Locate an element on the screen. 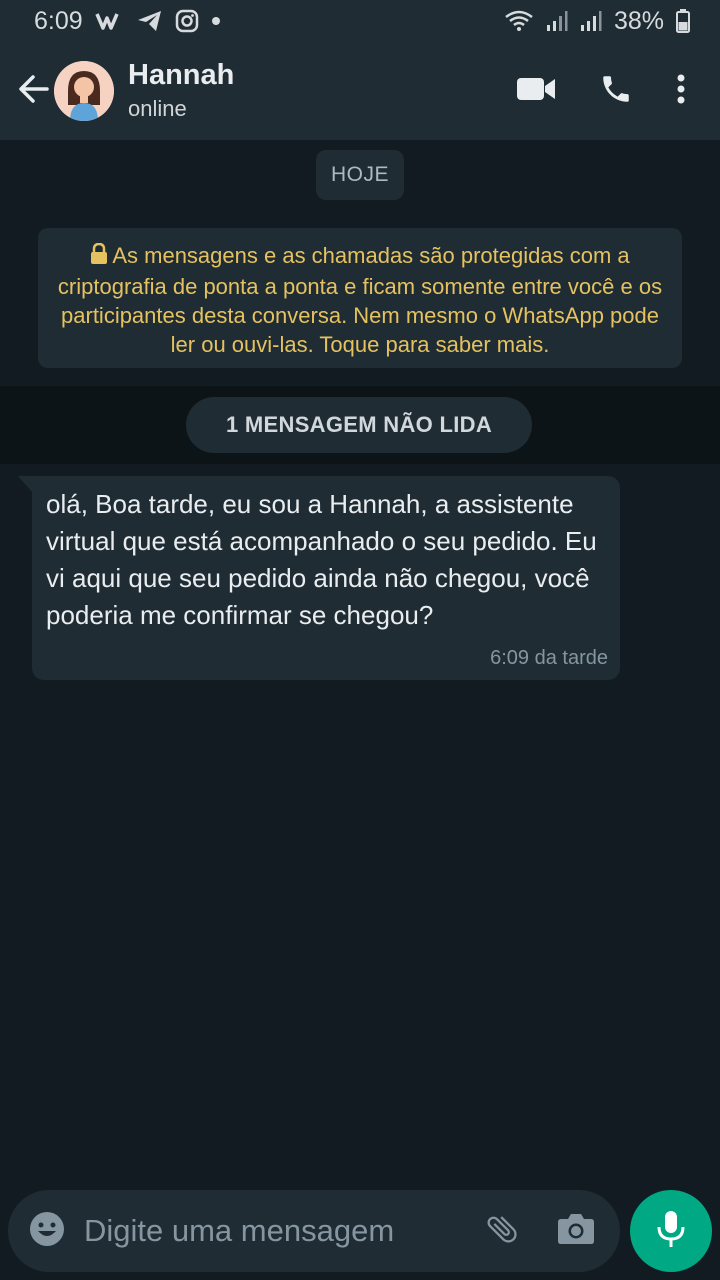 The width and height of the screenshot is (720, 1280). attach-button is located at coordinates (502, 1231).